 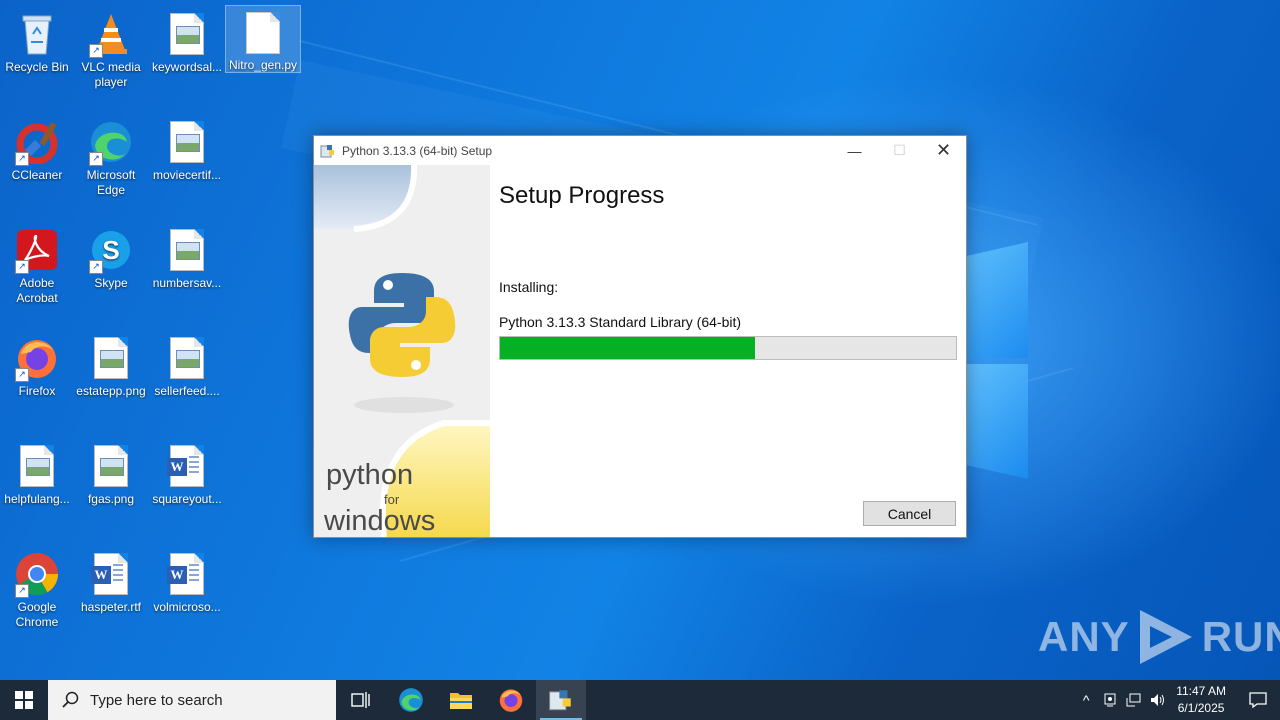 I want to click on icon-label: Firefox, so click(x=37, y=391).